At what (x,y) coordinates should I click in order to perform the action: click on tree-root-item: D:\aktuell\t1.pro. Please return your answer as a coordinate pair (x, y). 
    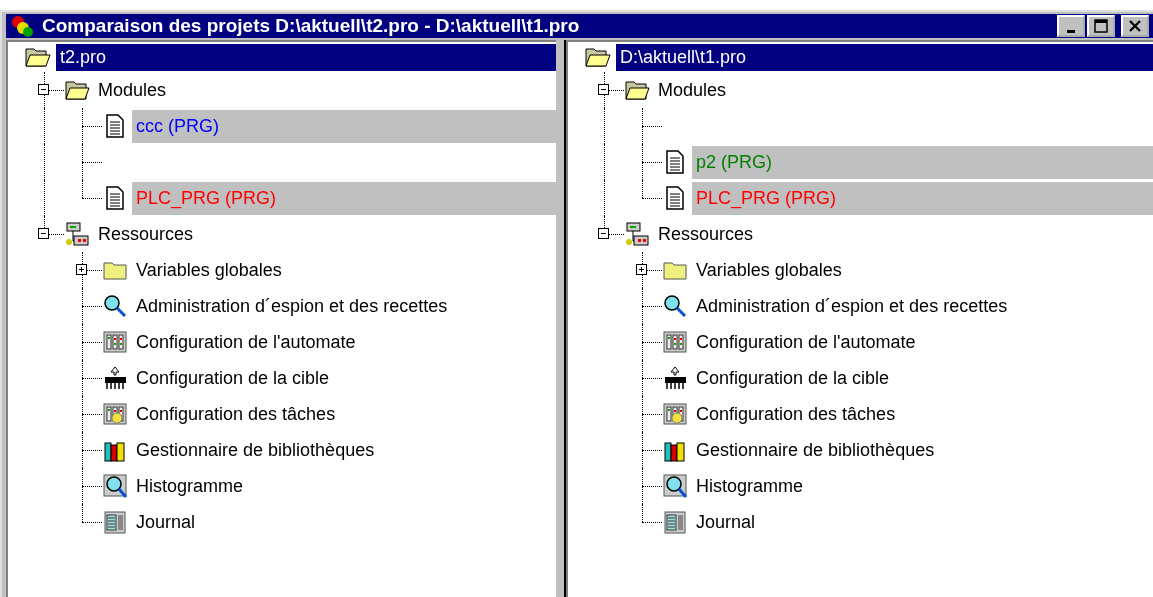
    Looking at the image, I should click on (884, 57).